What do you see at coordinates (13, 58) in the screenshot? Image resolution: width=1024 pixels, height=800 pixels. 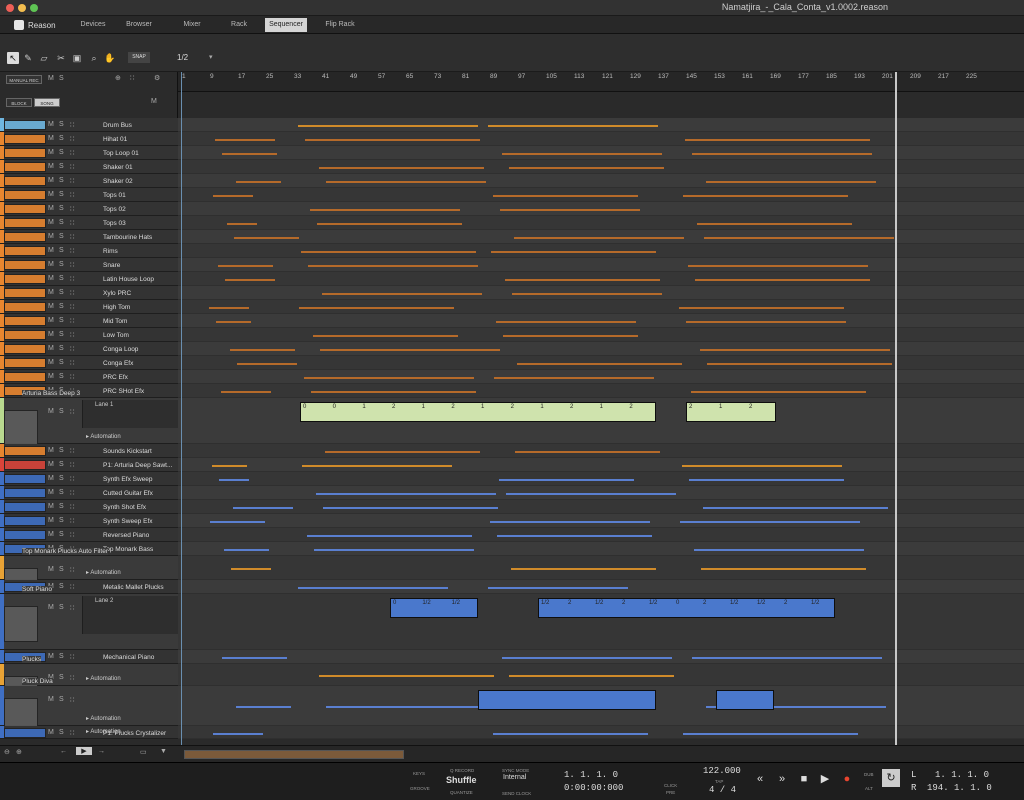 I see `select-arrow-icon: ↖` at bounding box center [13, 58].